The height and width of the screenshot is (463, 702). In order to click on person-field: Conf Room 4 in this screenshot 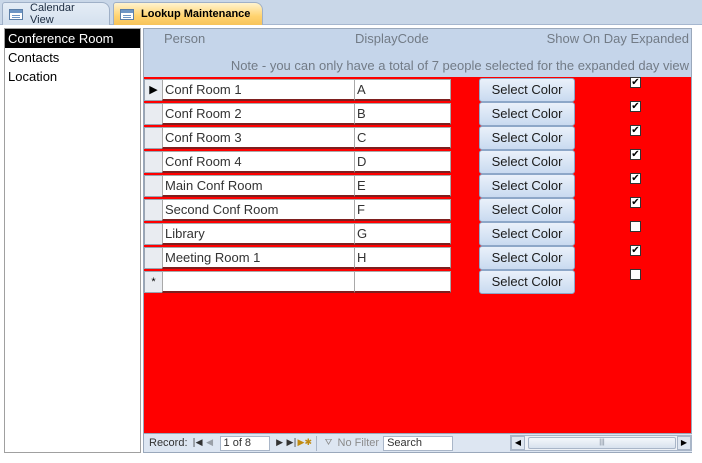, I will do `click(258, 162)`.